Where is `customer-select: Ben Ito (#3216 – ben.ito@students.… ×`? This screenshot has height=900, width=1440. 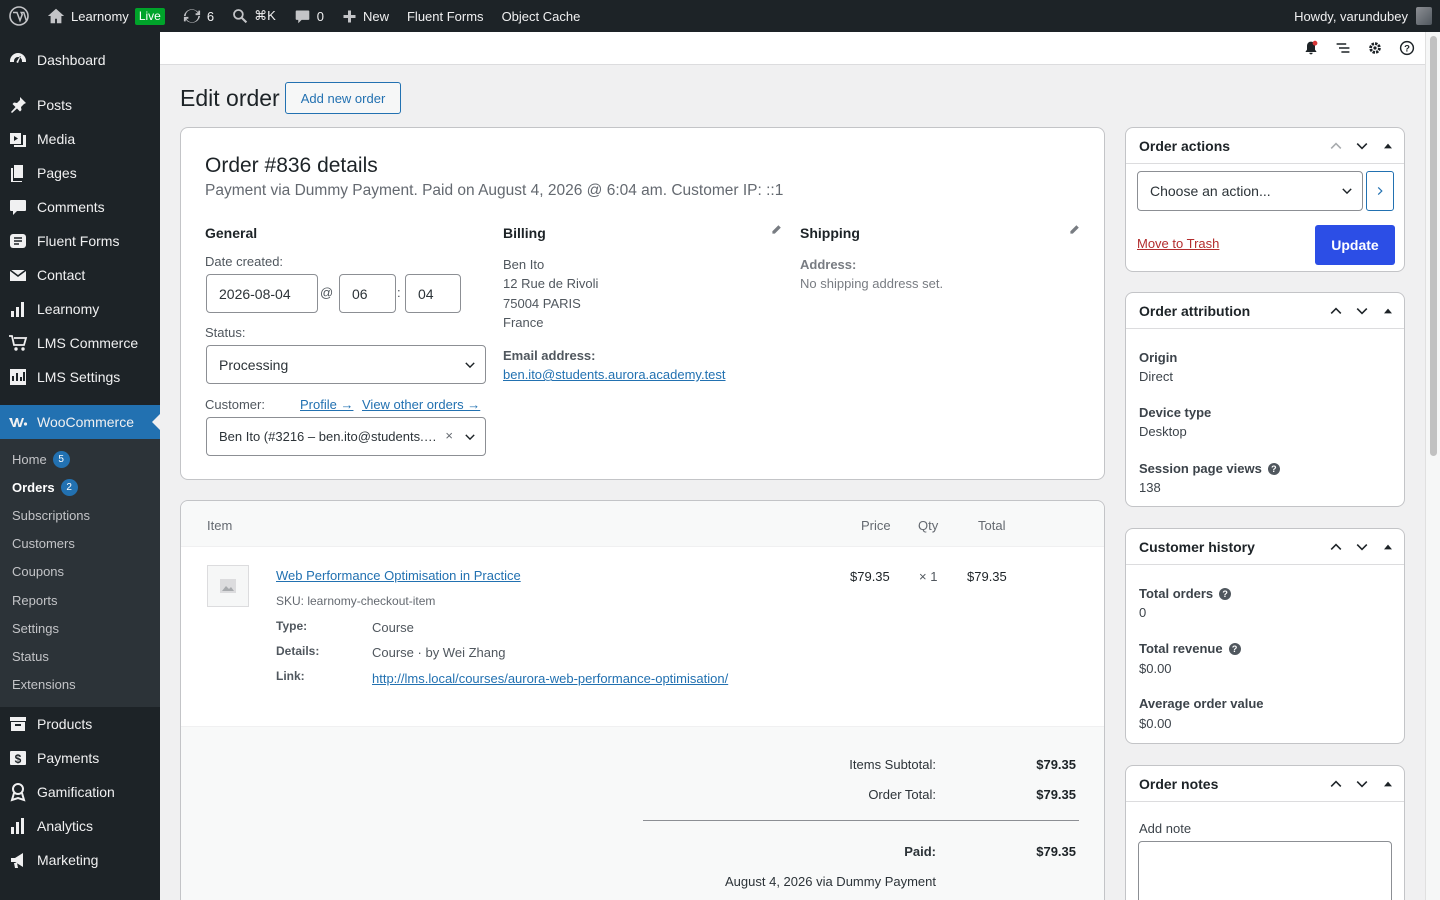
customer-select: Ben Ito (#3216 – ben.ito@students.… × is located at coordinates (346, 436).